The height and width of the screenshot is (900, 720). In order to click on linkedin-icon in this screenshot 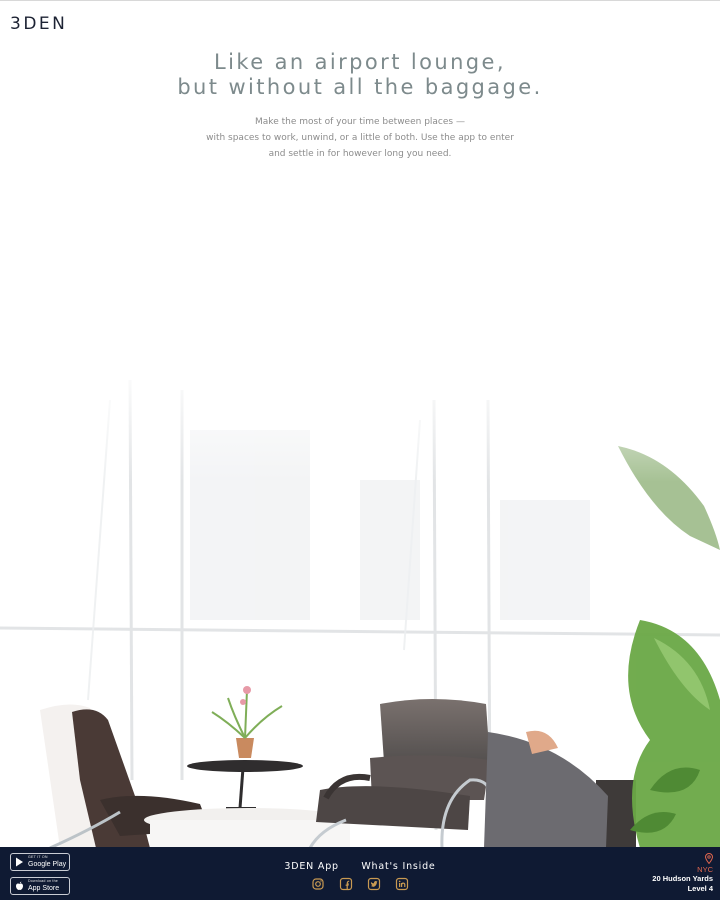, I will do `click(402, 884)`.